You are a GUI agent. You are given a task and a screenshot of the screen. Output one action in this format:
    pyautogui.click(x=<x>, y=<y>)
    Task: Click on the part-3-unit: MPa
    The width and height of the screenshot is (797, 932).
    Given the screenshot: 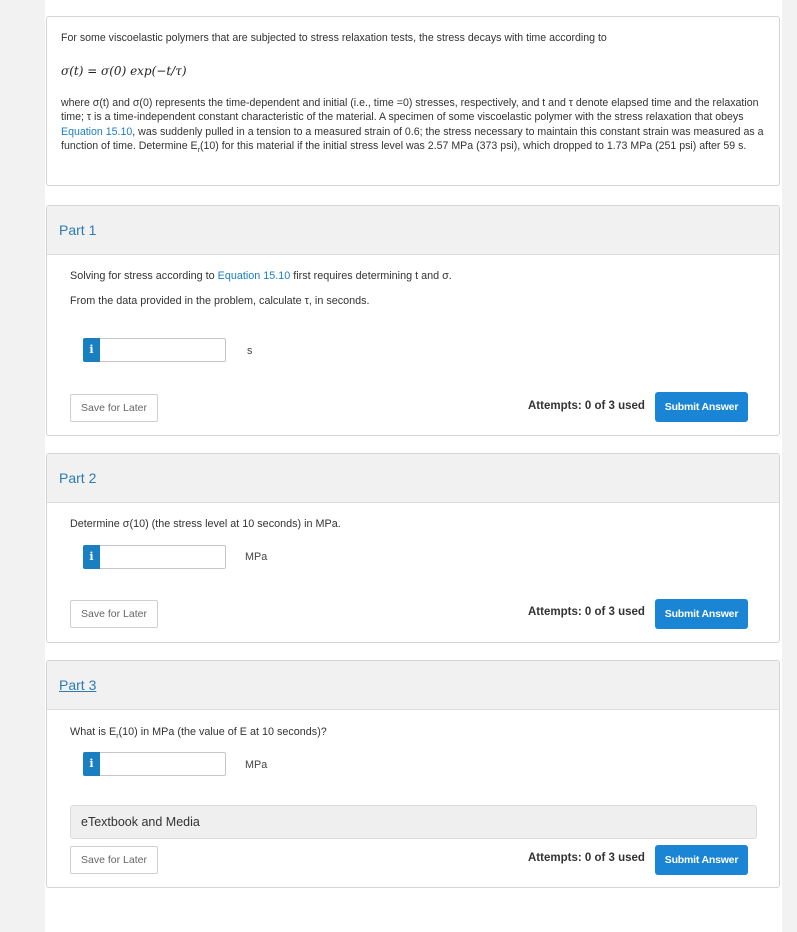 What is the action you would take?
    pyautogui.click(x=256, y=765)
    